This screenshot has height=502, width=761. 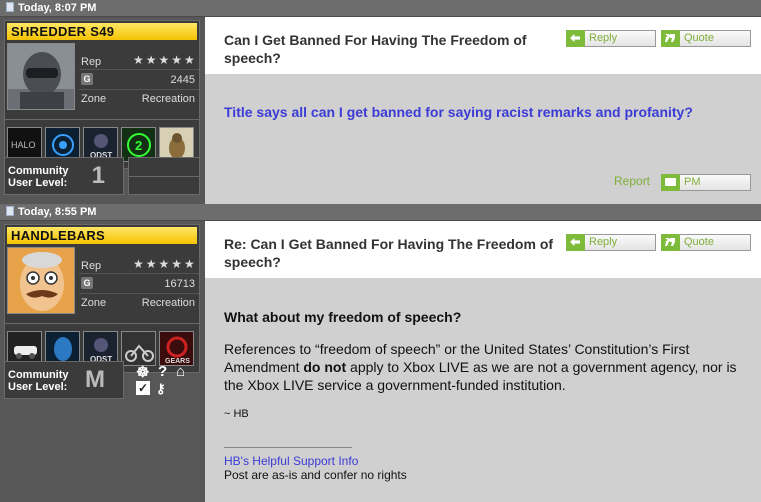 I want to click on community-level-box: Community User Level: 1, so click(x=64, y=176).